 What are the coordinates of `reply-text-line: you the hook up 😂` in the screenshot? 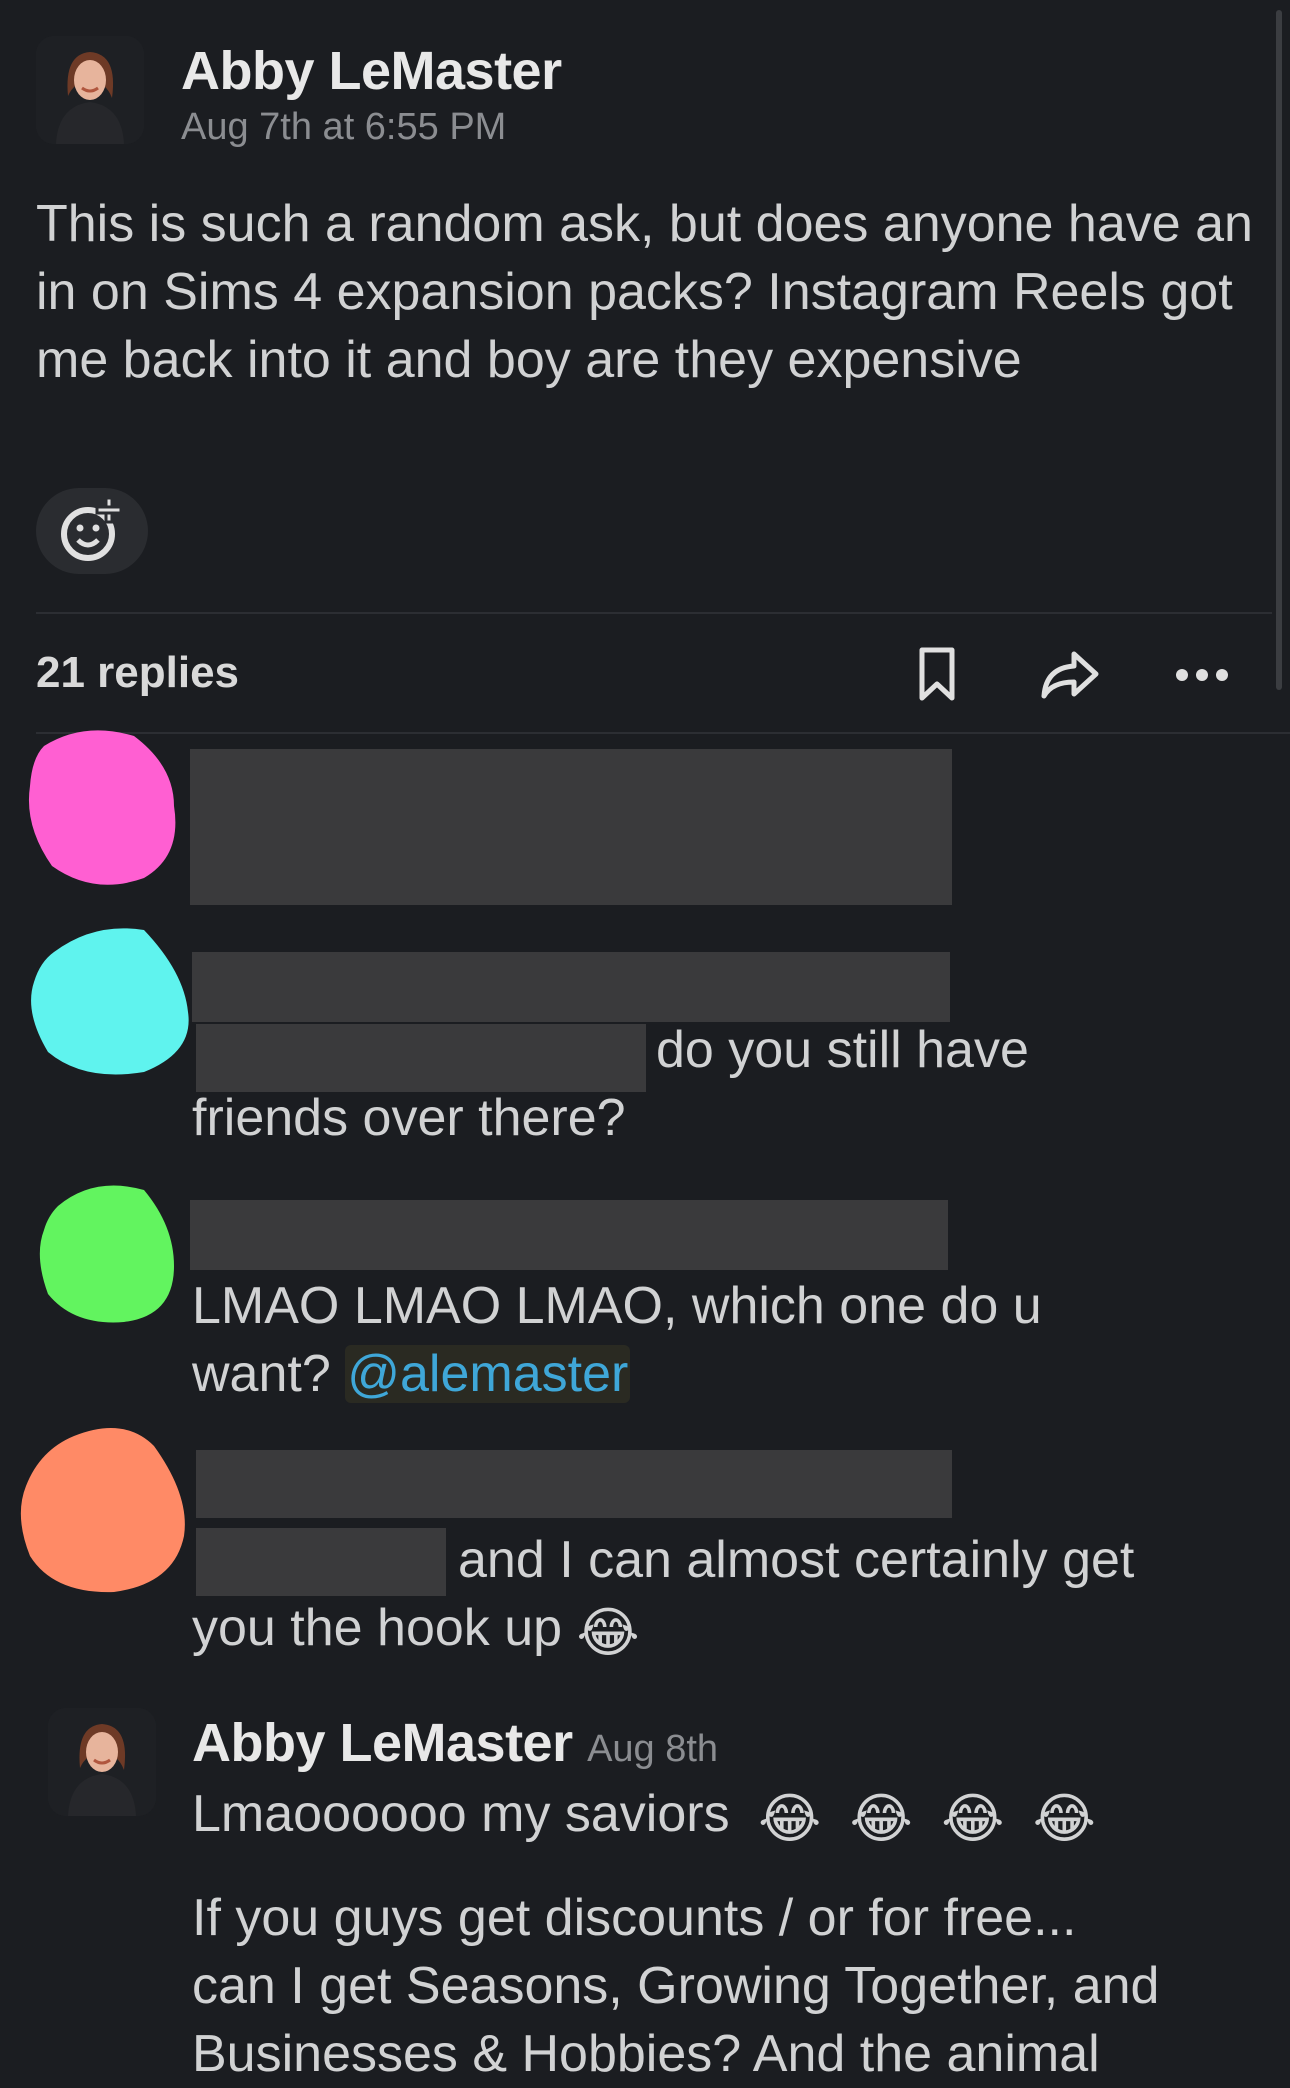 It's located at (416, 1628).